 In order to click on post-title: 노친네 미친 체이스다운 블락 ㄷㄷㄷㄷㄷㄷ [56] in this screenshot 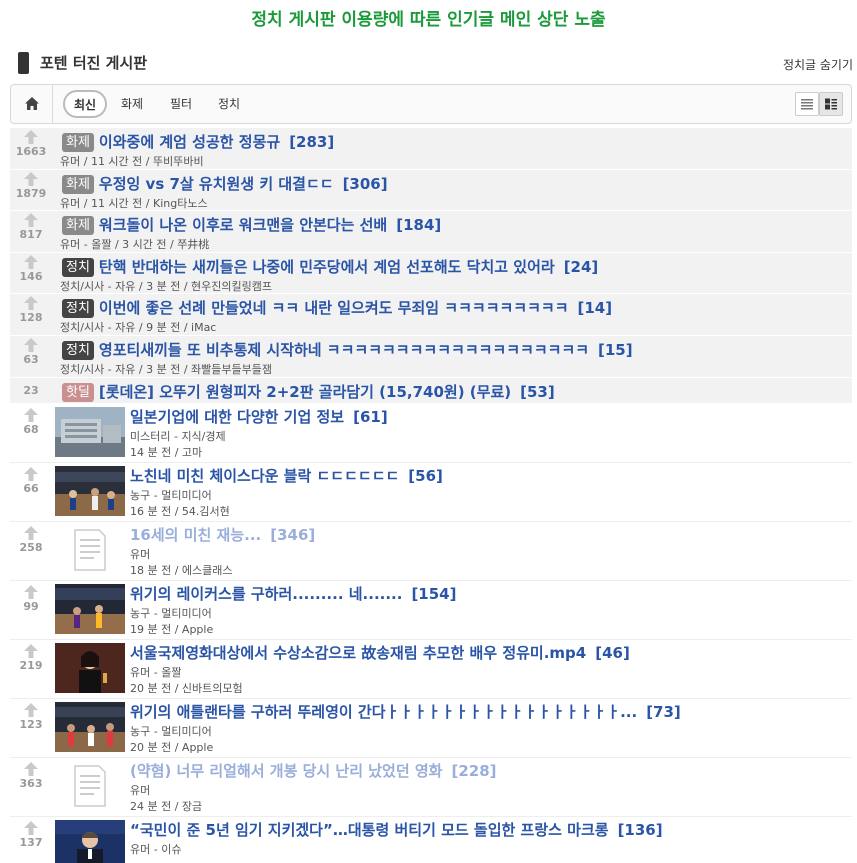, I will do `click(286, 476)`.